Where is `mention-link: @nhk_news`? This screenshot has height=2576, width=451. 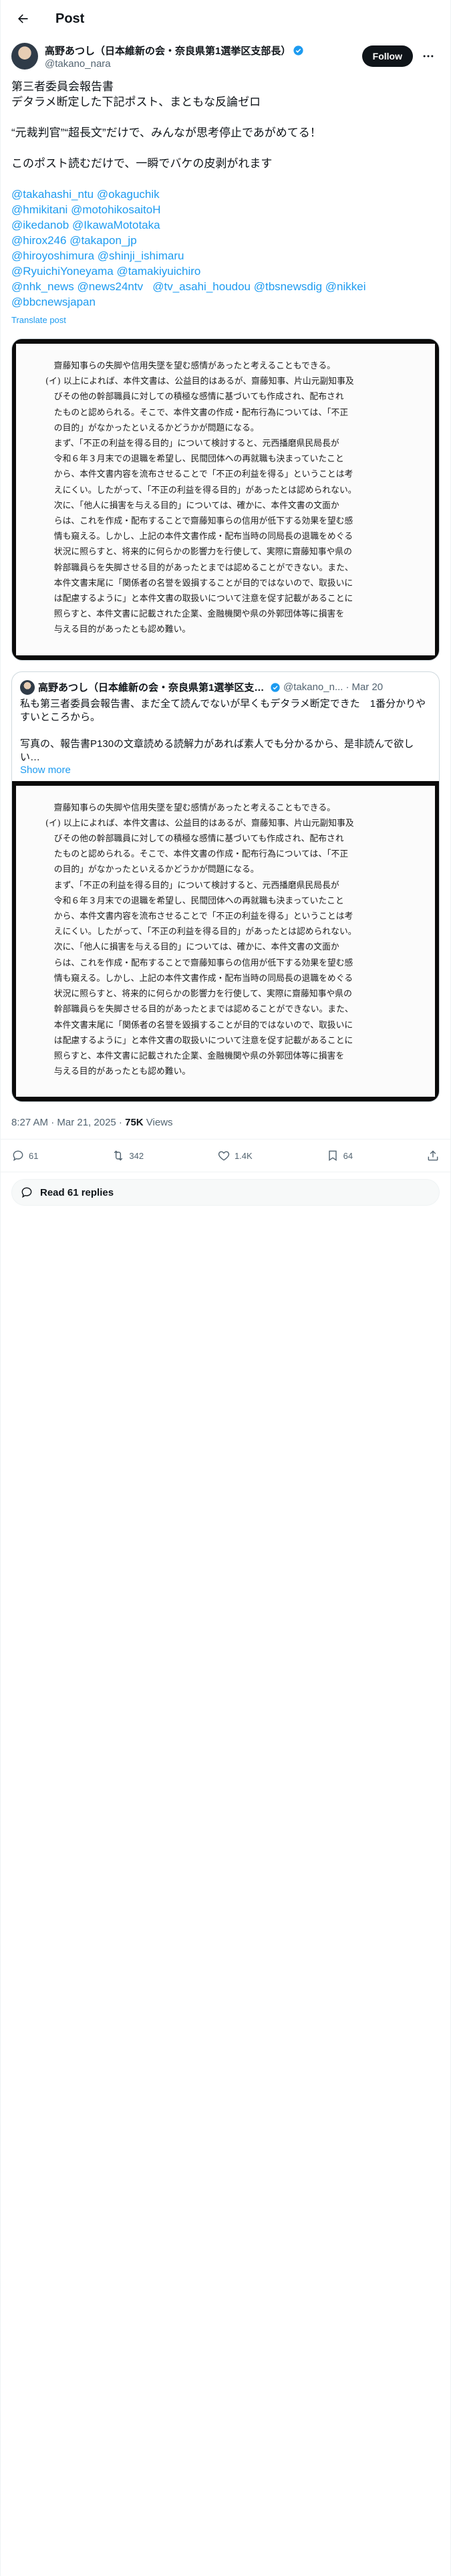
mention-link: @nhk_news is located at coordinates (42, 286).